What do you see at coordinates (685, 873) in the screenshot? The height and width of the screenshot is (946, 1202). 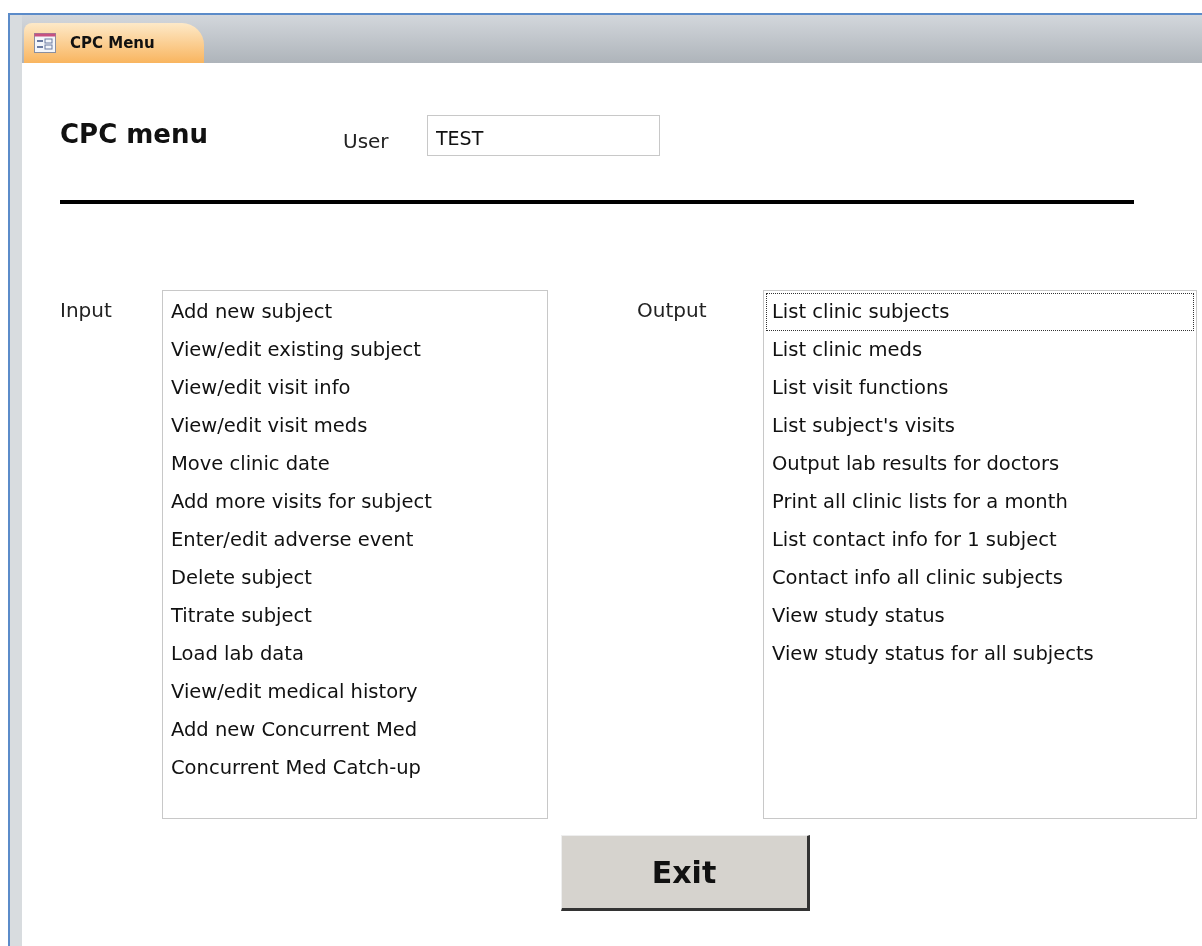 I see `exit-button: Exit` at bounding box center [685, 873].